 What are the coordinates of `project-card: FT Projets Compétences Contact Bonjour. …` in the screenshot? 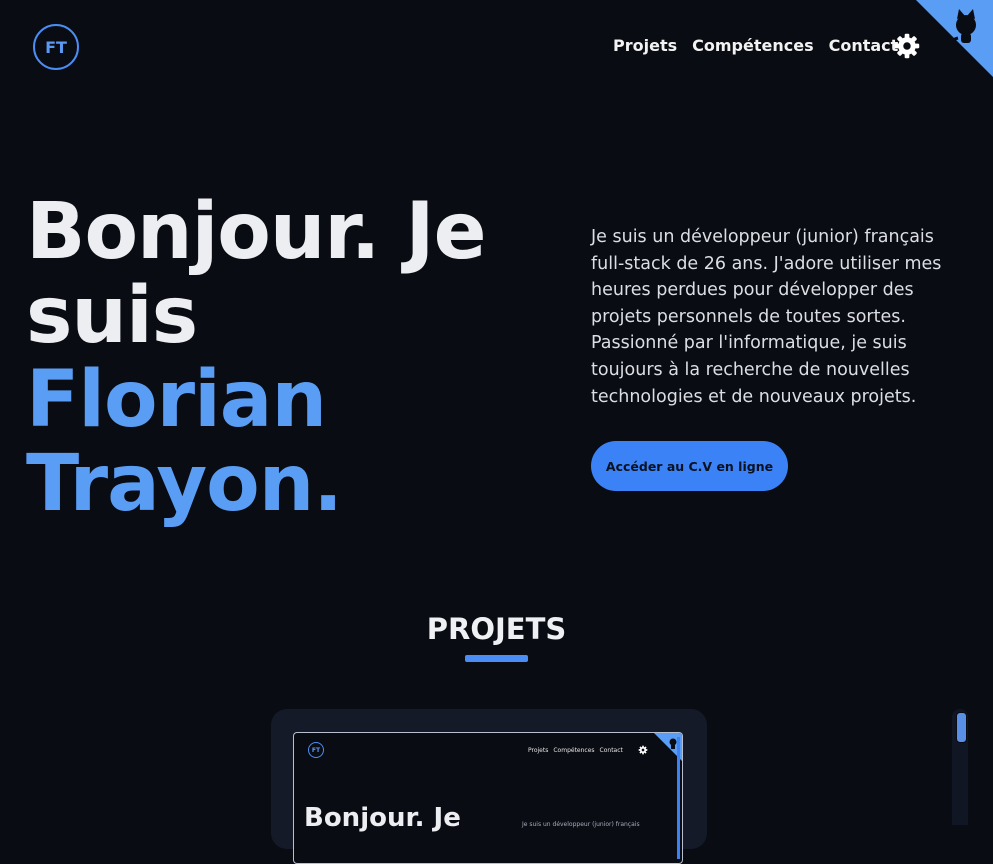 It's located at (489, 786).